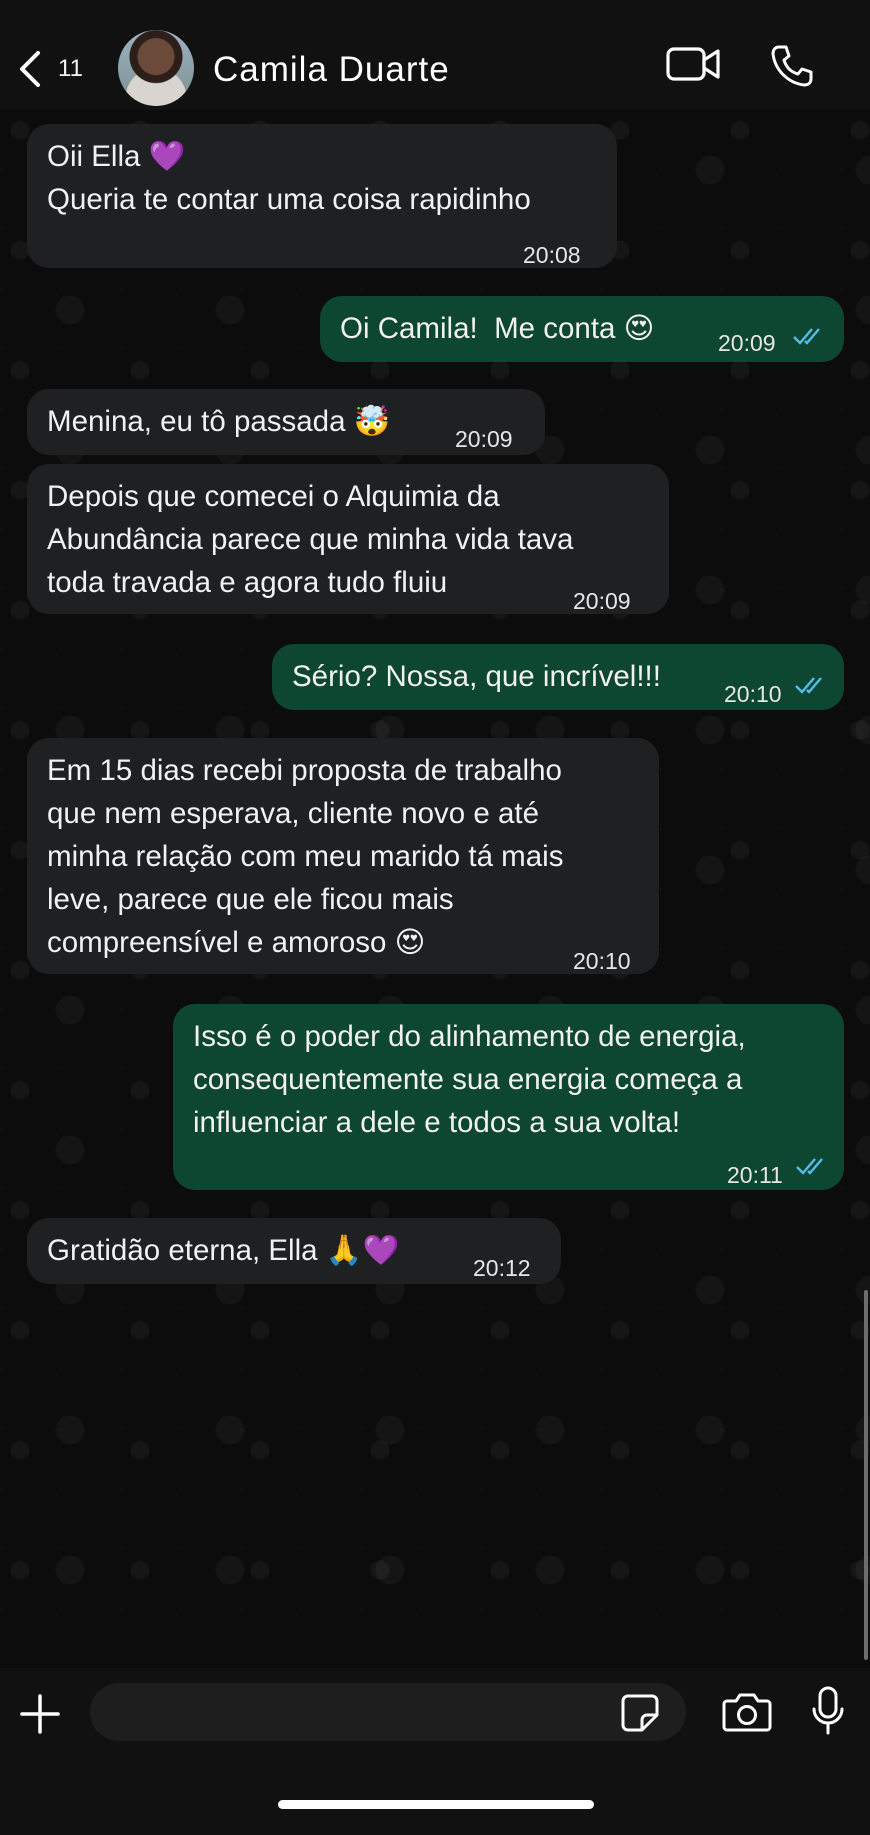 The width and height of the screenshot is (870, 1835). Describe the element at coordinates (223, 1250) in the screenshot. I see `message-text: Gratidão eterna, Ella 🙏💜` at that location.